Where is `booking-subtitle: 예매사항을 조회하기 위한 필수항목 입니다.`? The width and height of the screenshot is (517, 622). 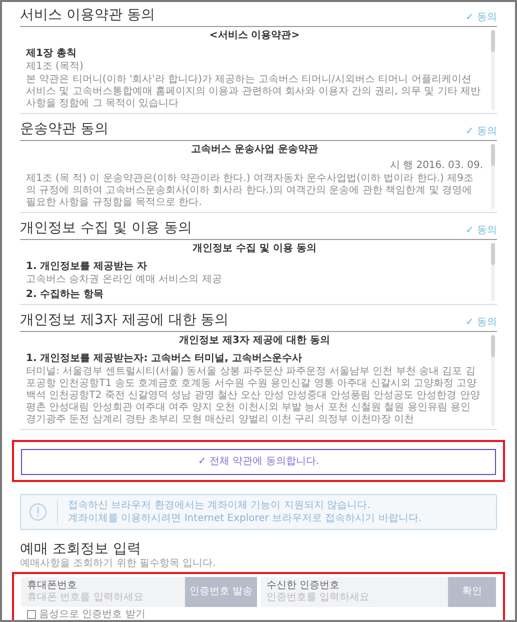 booking-subtitle: 예매사항을 조회하기 위한 필수항목 입니다. is located at coordinates (118, 564).